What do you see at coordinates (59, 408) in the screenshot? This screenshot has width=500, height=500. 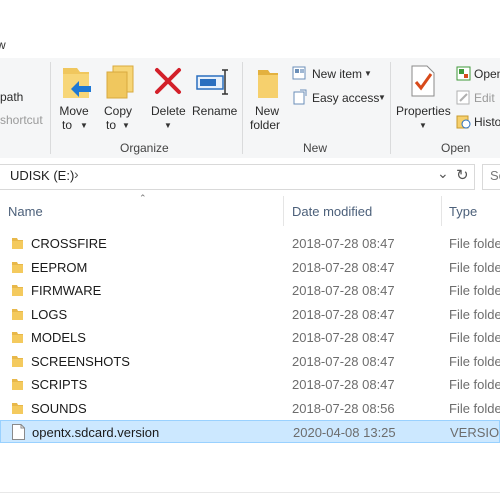 I see `file-name: SOUNDS` at bounding box center [59, 408].